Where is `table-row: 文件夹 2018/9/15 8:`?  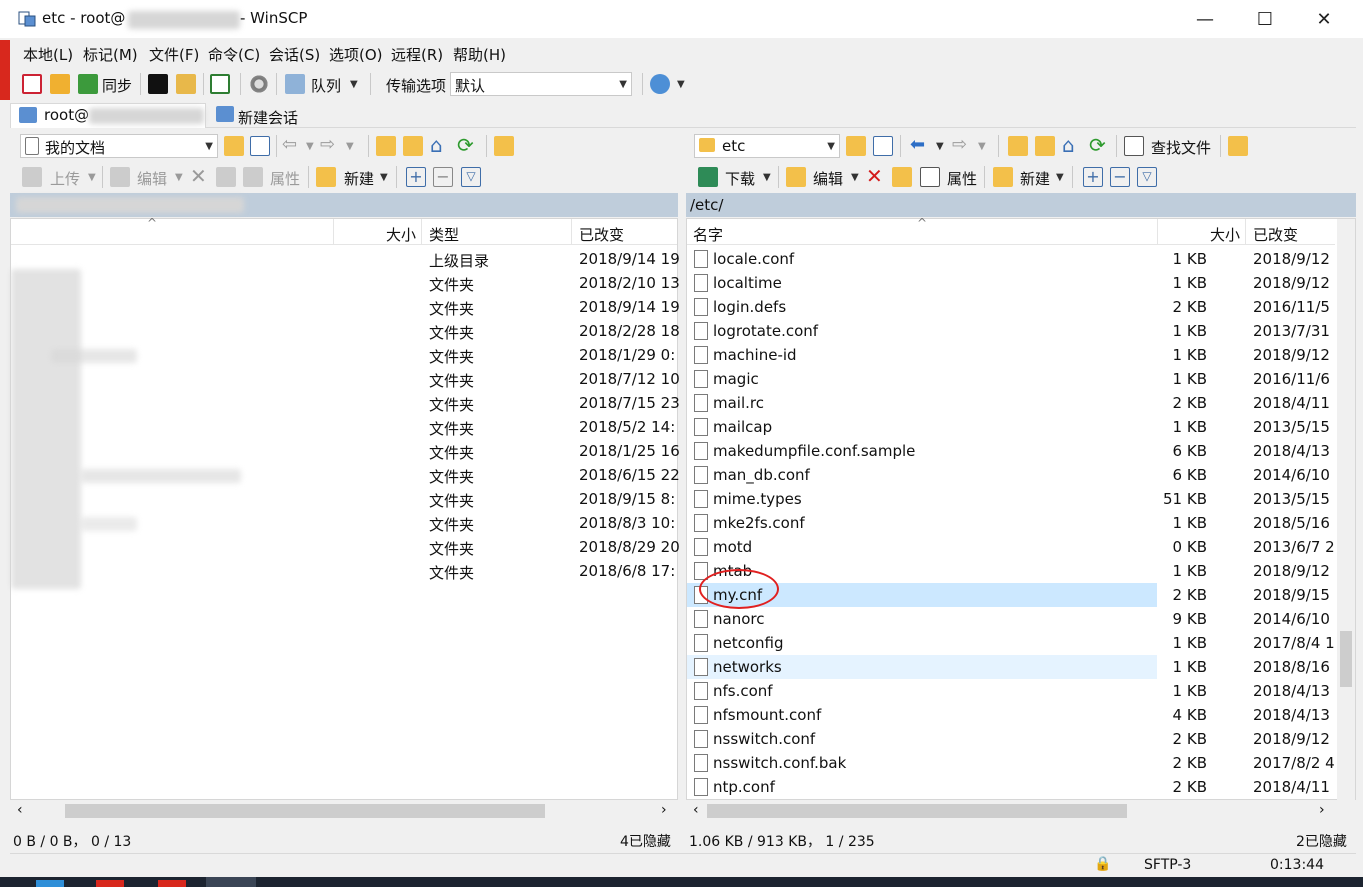 table-row: 文件夹 2018/9/15 8: is located at coordinates (344, 499).